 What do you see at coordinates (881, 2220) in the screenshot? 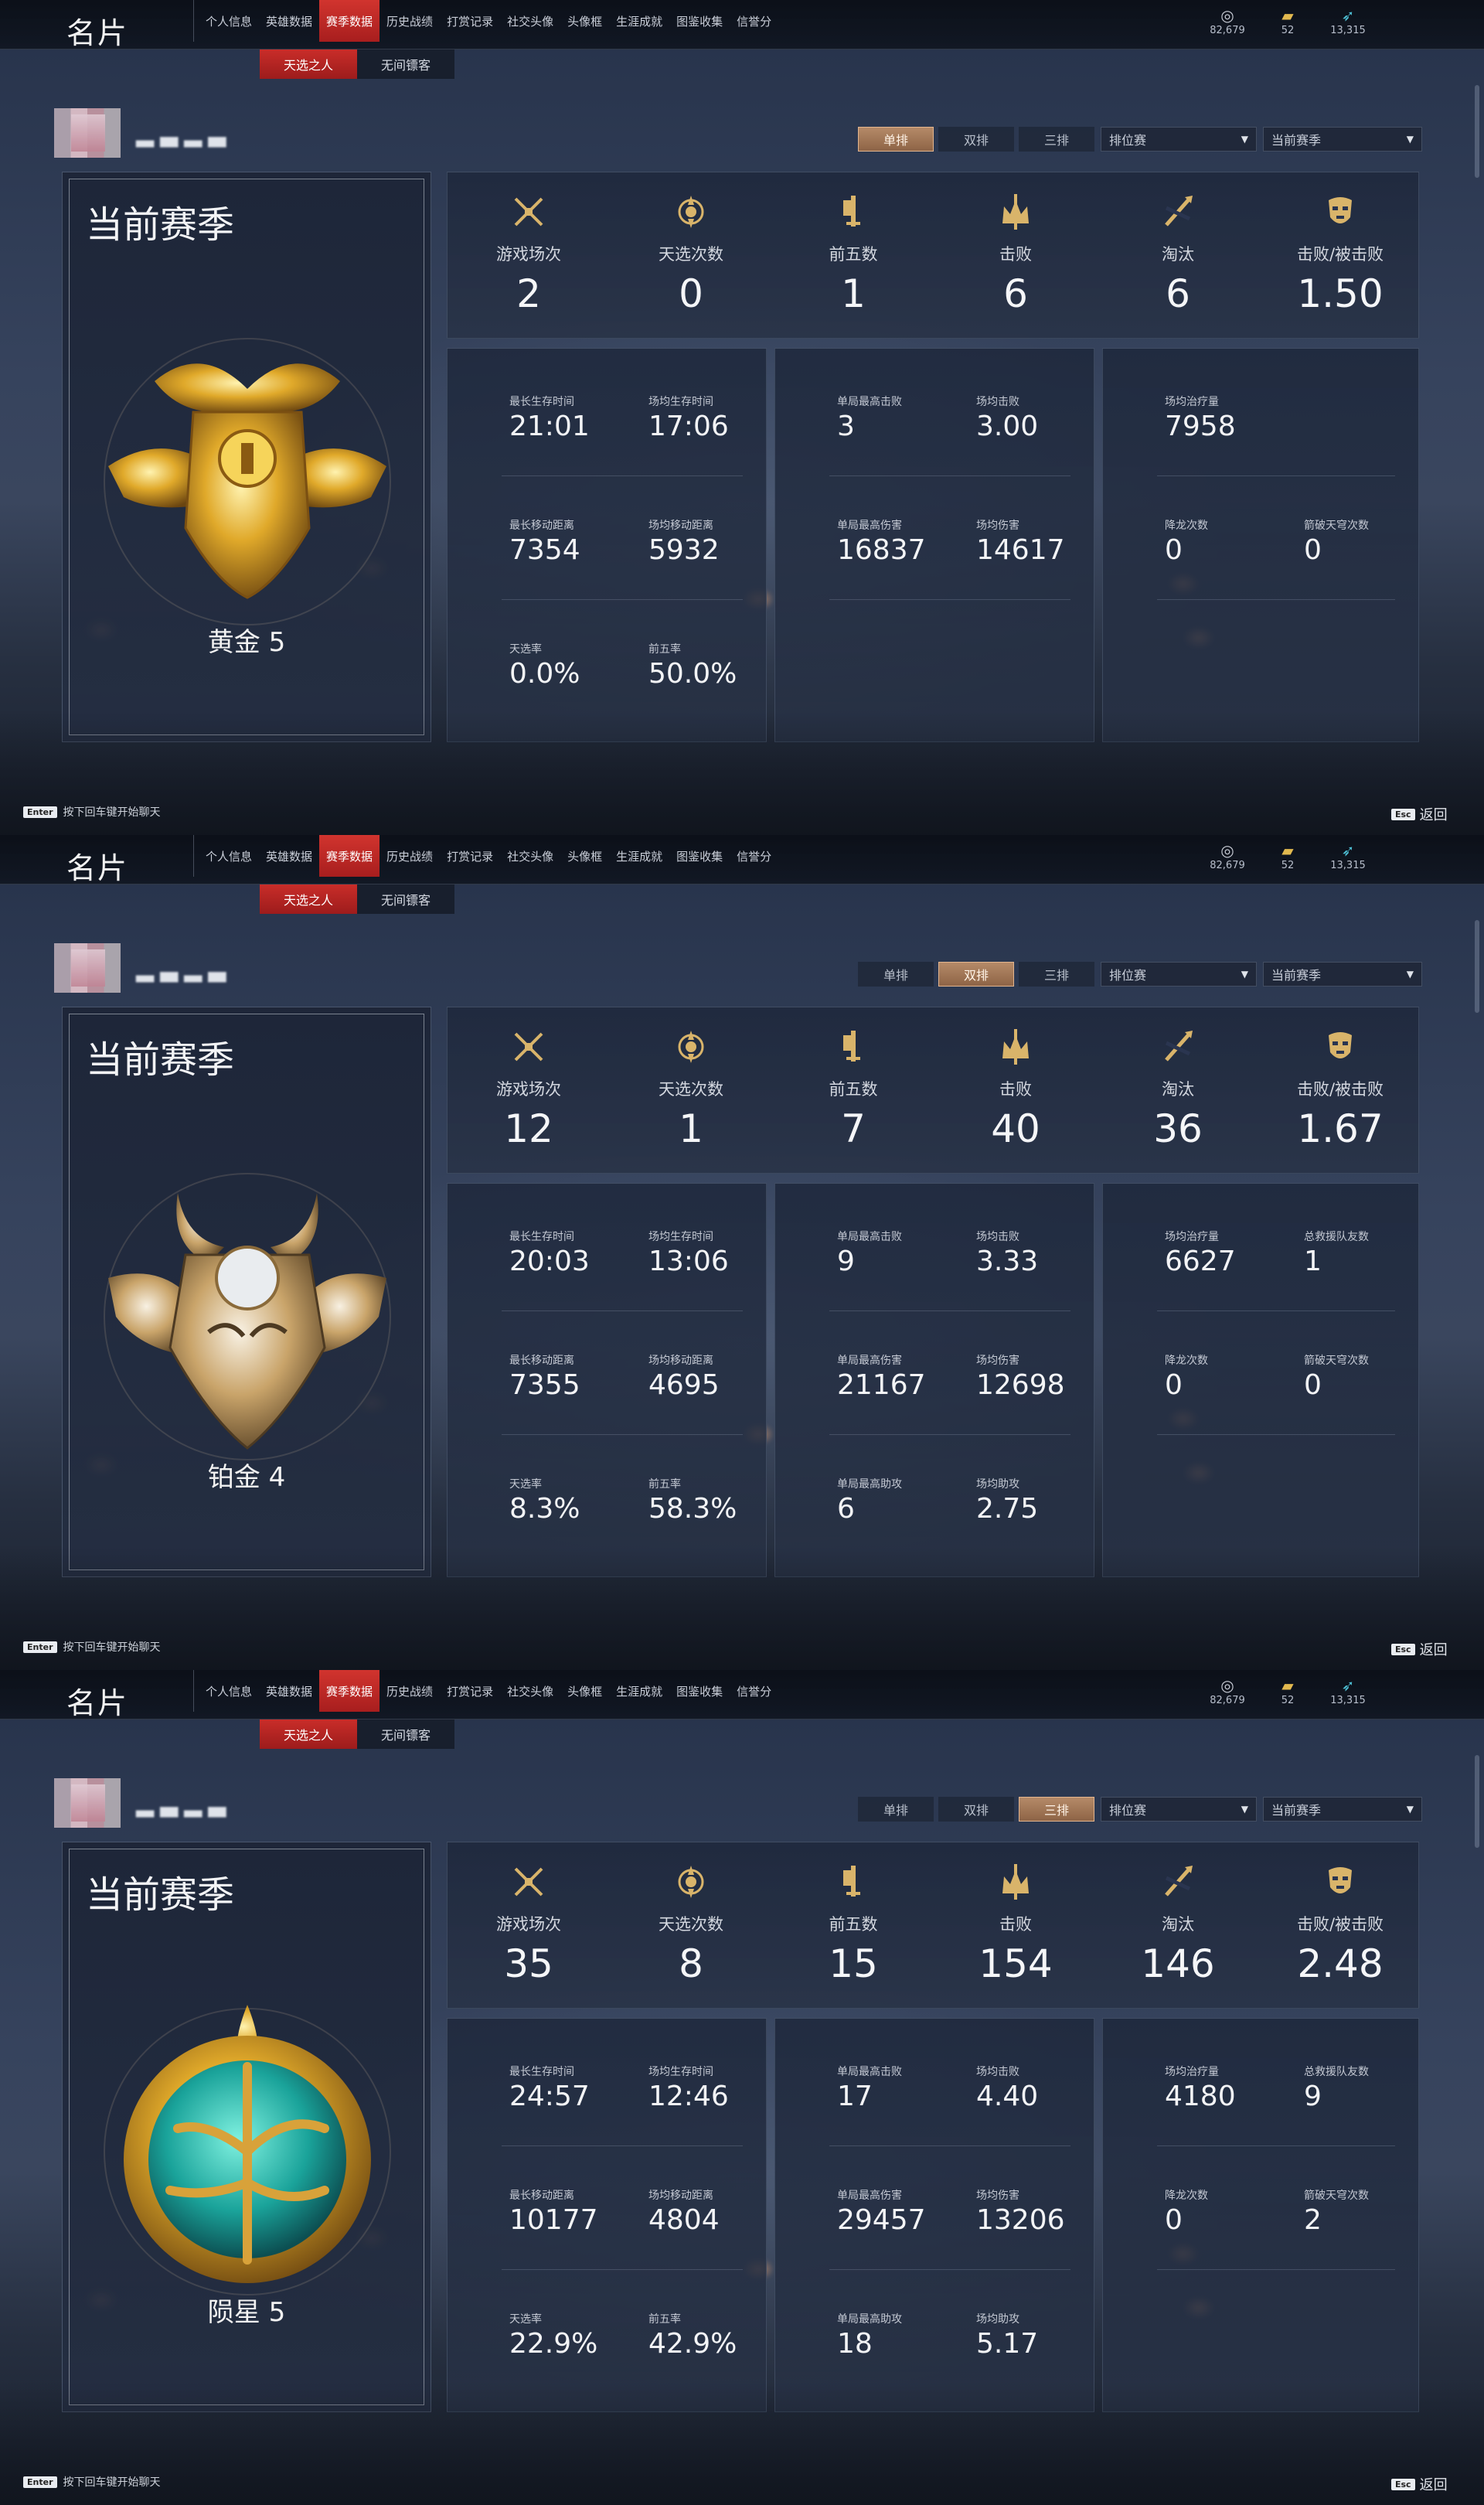
I see `stat-cell-value: 29457` at bounding box center [881, 2220].